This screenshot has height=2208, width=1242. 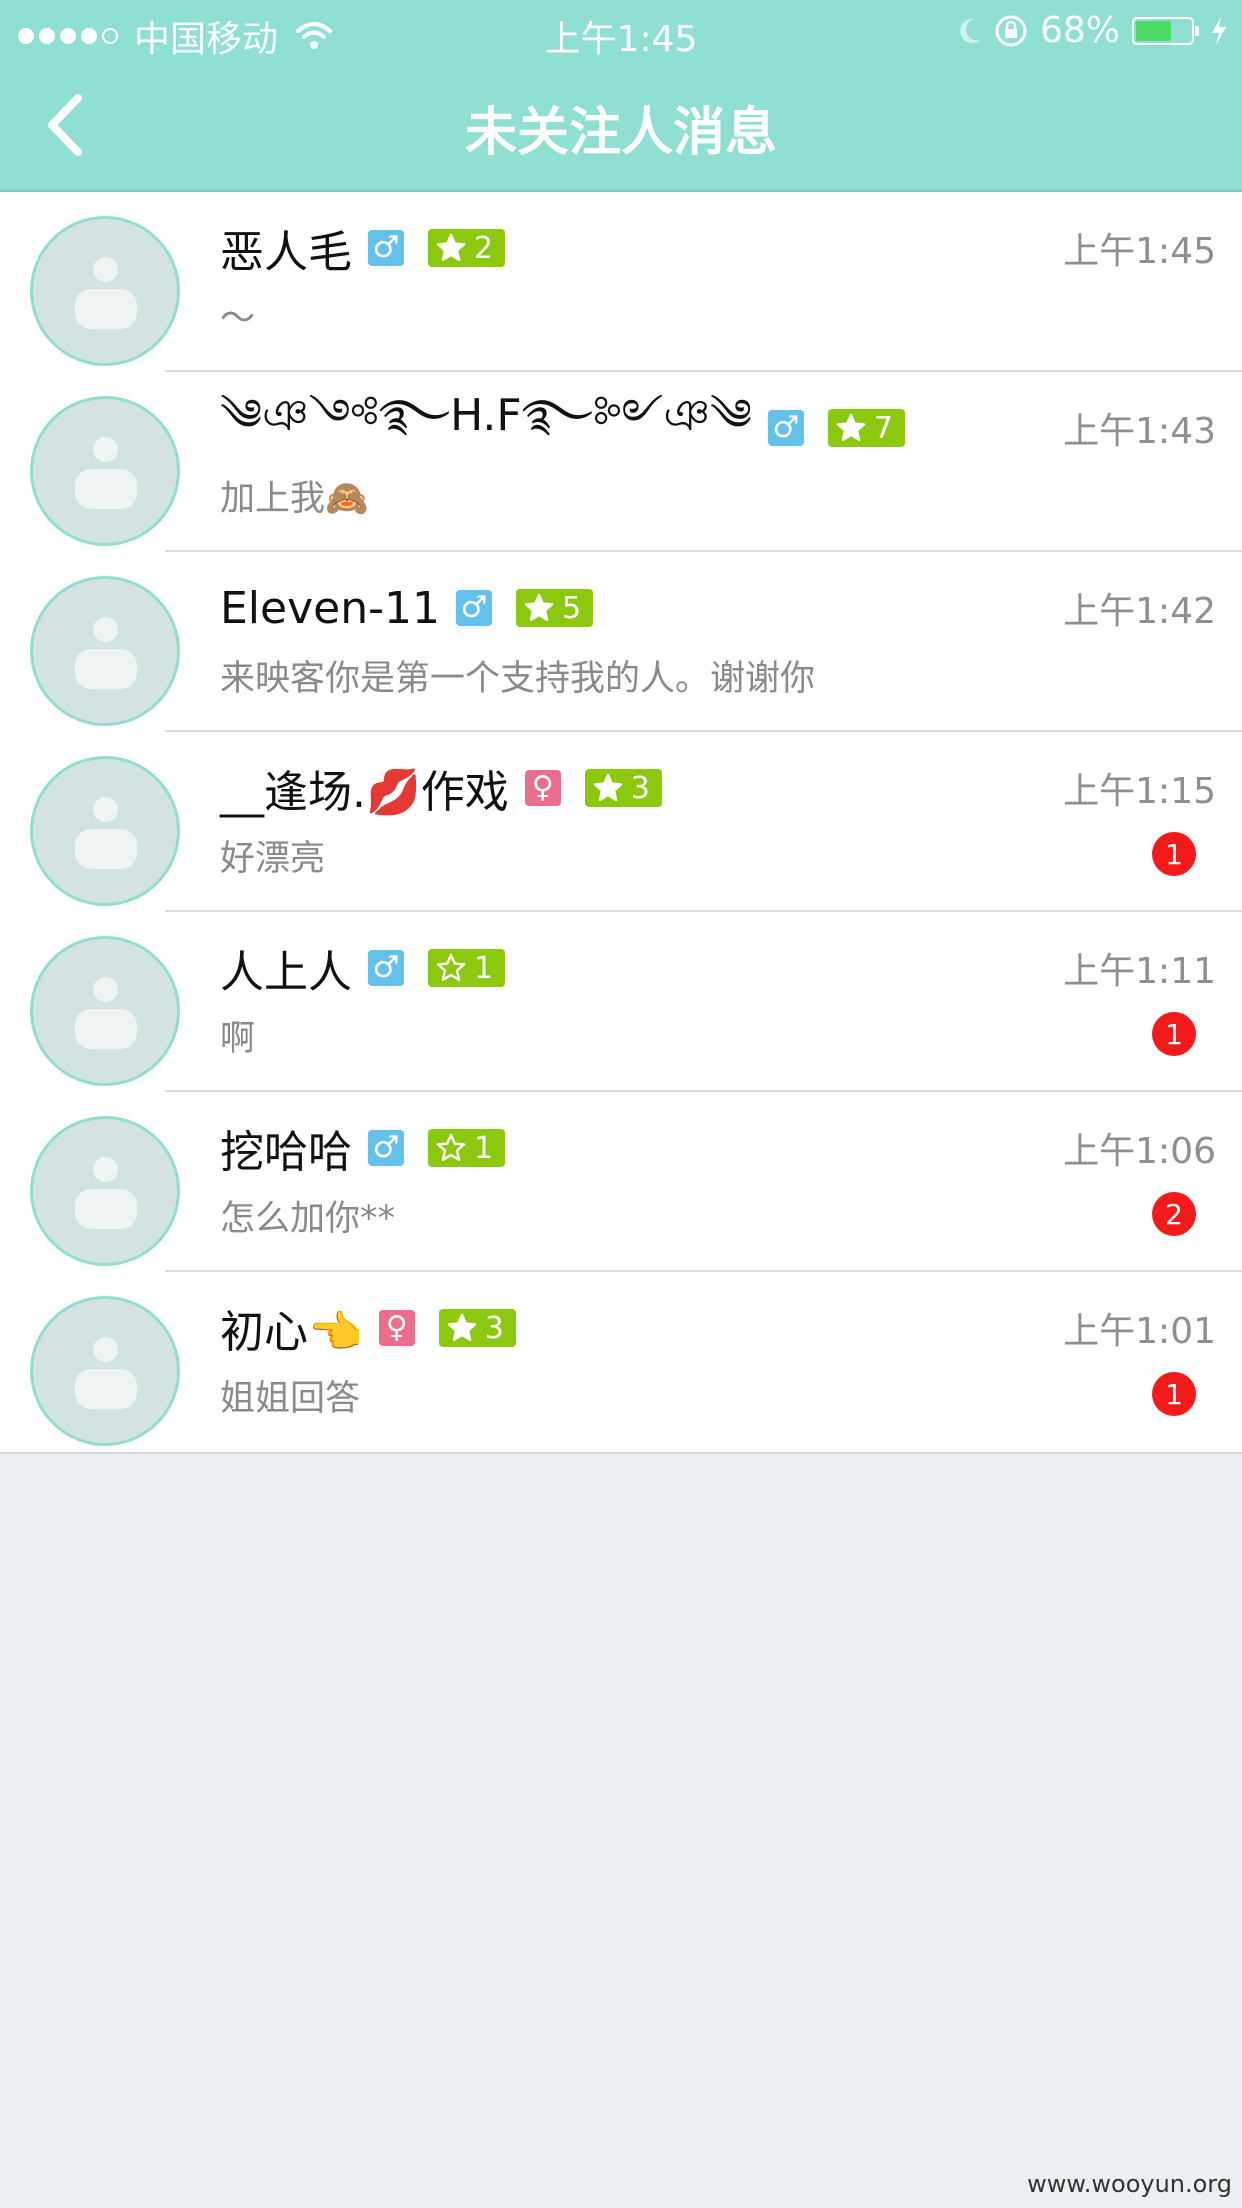 I want to click on battery-fill, so click(x=1154, y=30).